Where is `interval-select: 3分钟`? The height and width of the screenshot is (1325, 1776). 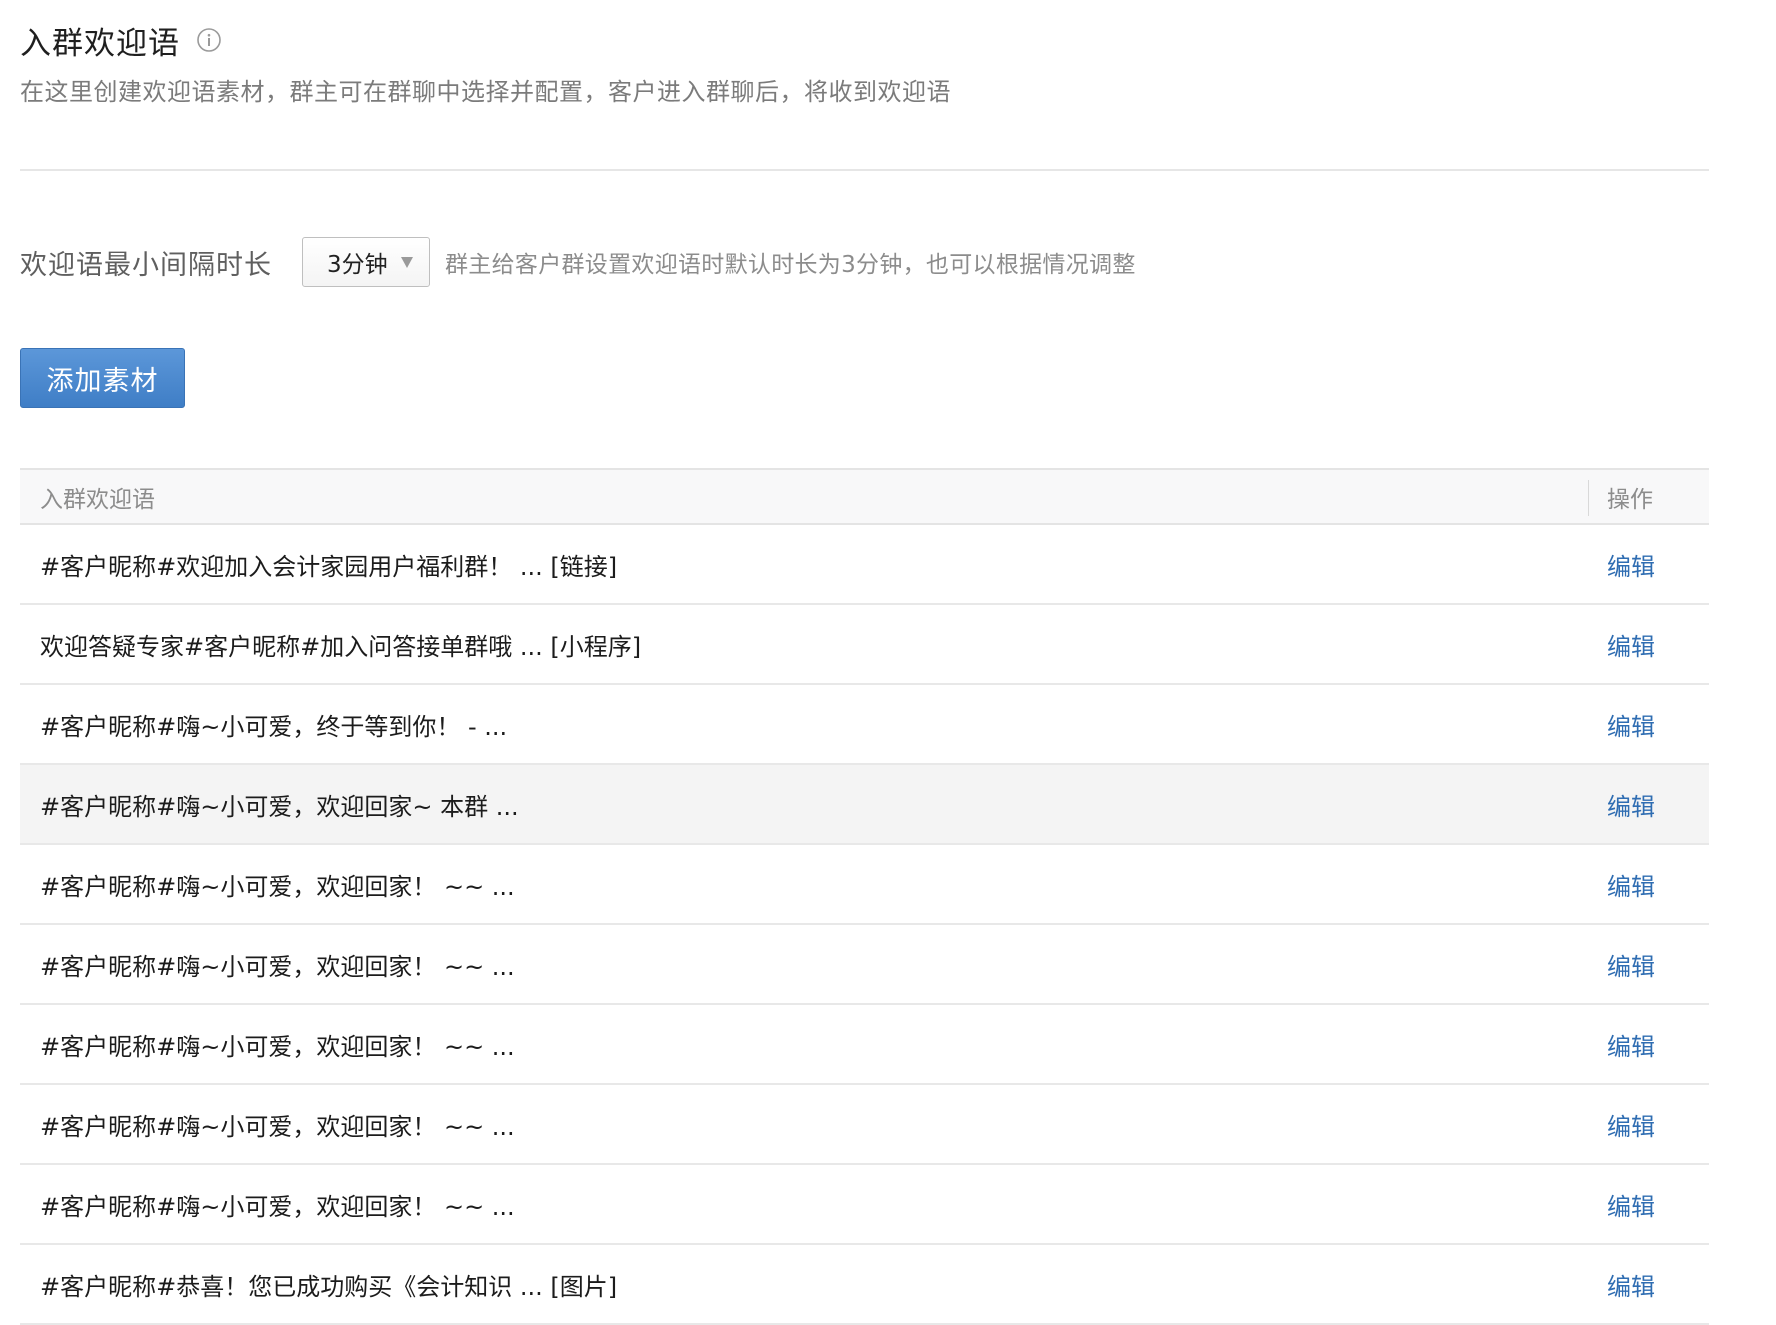 interval-select: 3分钟 is located at coordinates (366, 262).